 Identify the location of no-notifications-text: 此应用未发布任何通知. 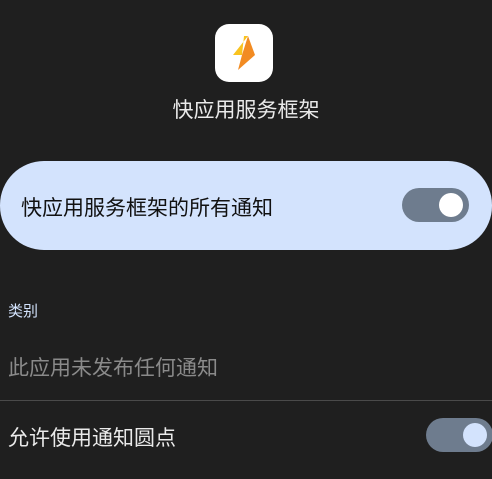
(113, 368).